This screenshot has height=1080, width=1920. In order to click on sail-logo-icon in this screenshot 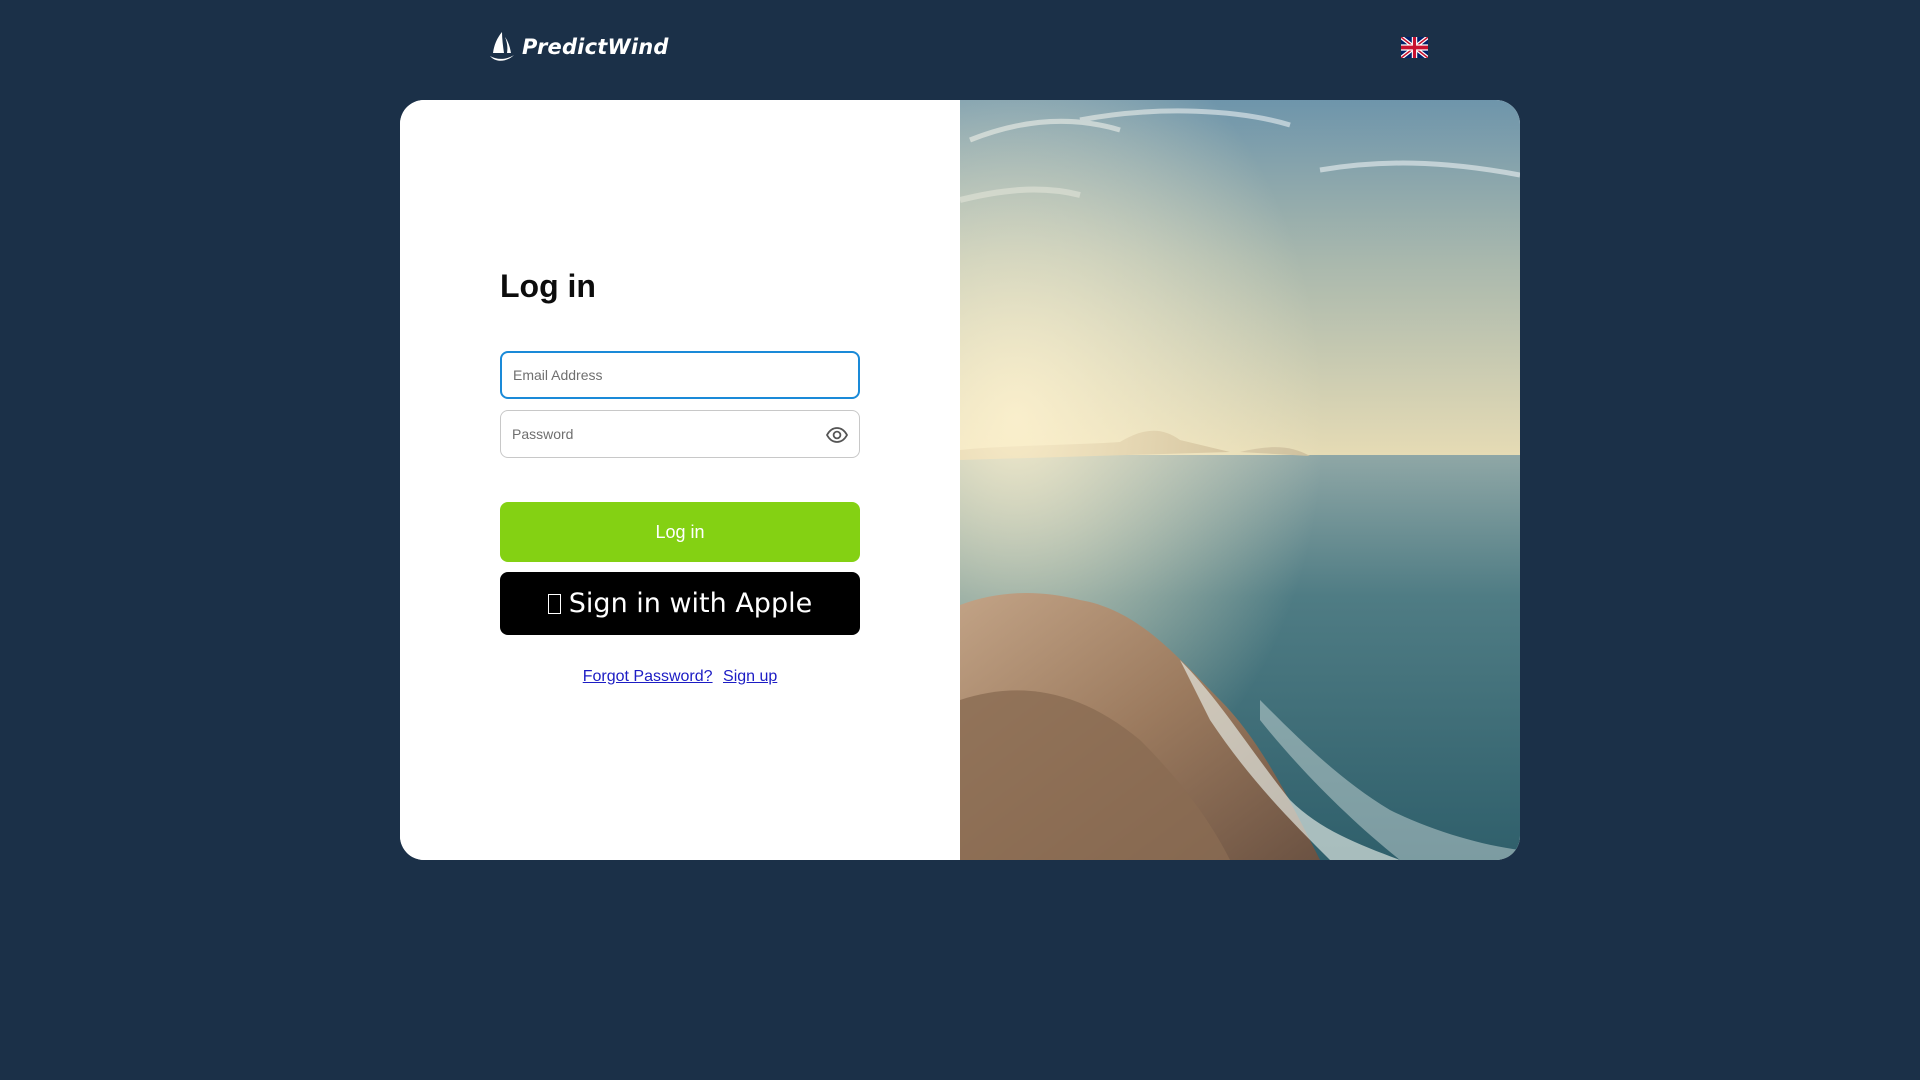, I will do `click(502, 46)`.